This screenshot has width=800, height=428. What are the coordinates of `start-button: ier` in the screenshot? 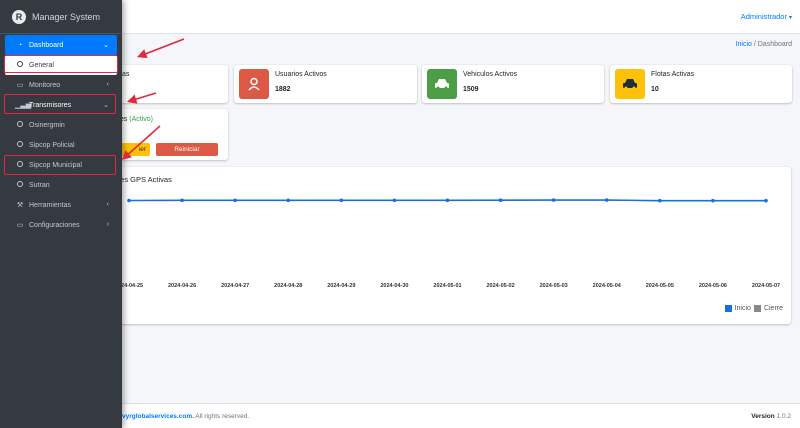 It's located at (134, 149).